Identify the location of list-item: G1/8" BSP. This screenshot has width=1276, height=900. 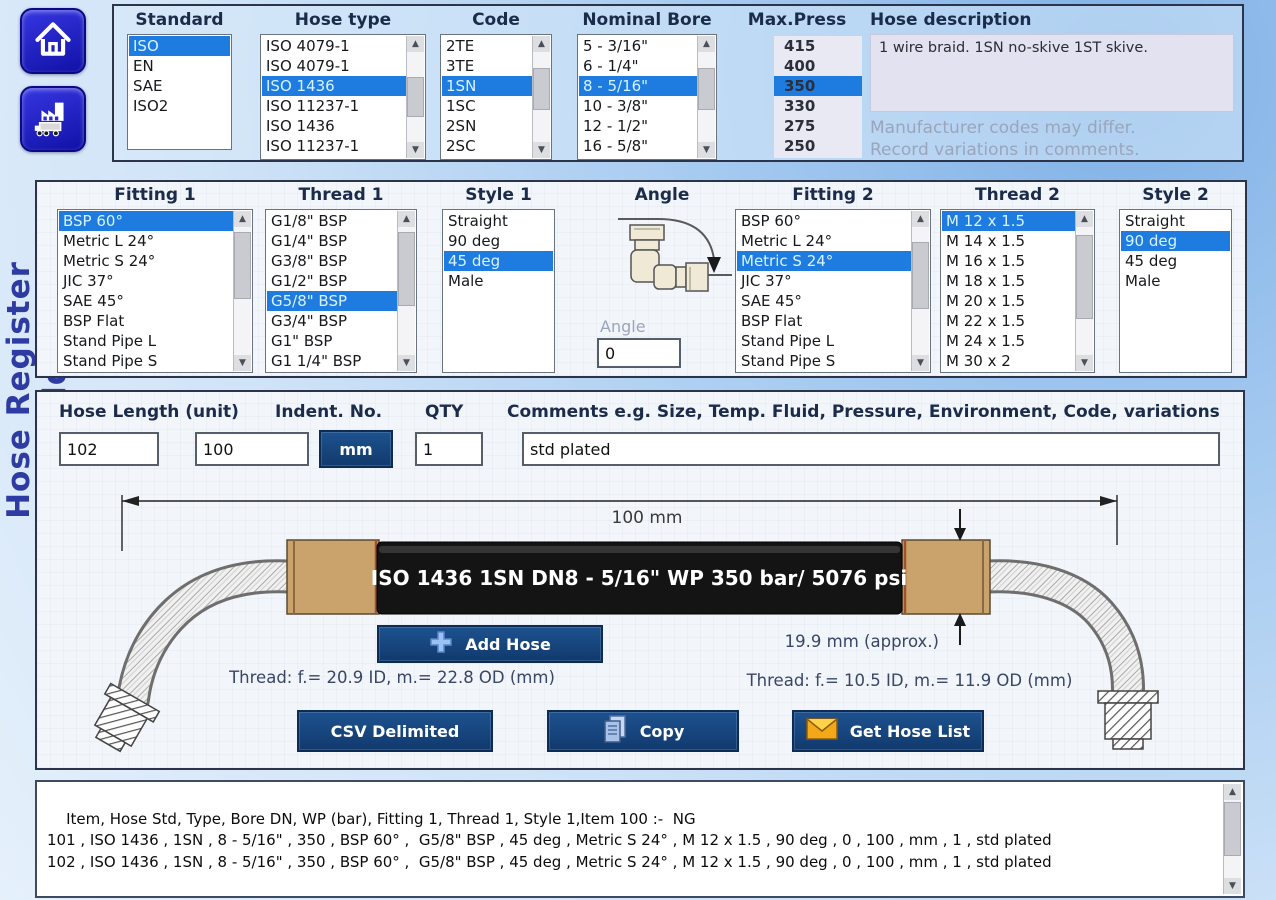
(332, 221).